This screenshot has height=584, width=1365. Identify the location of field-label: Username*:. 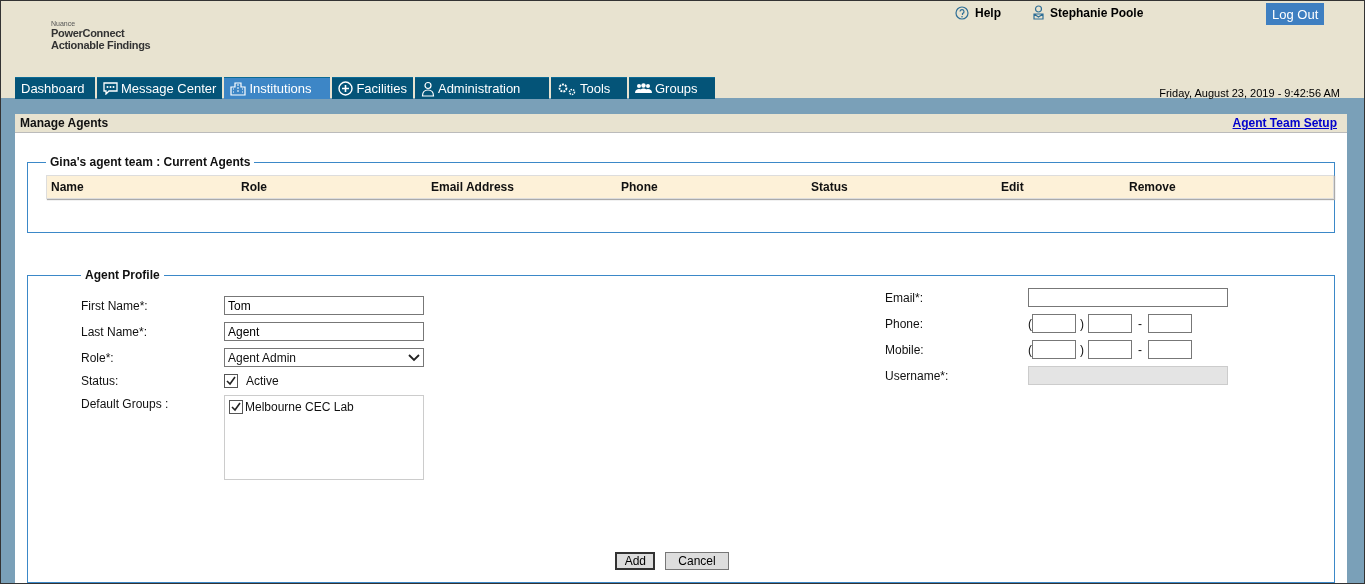
(917, 375).